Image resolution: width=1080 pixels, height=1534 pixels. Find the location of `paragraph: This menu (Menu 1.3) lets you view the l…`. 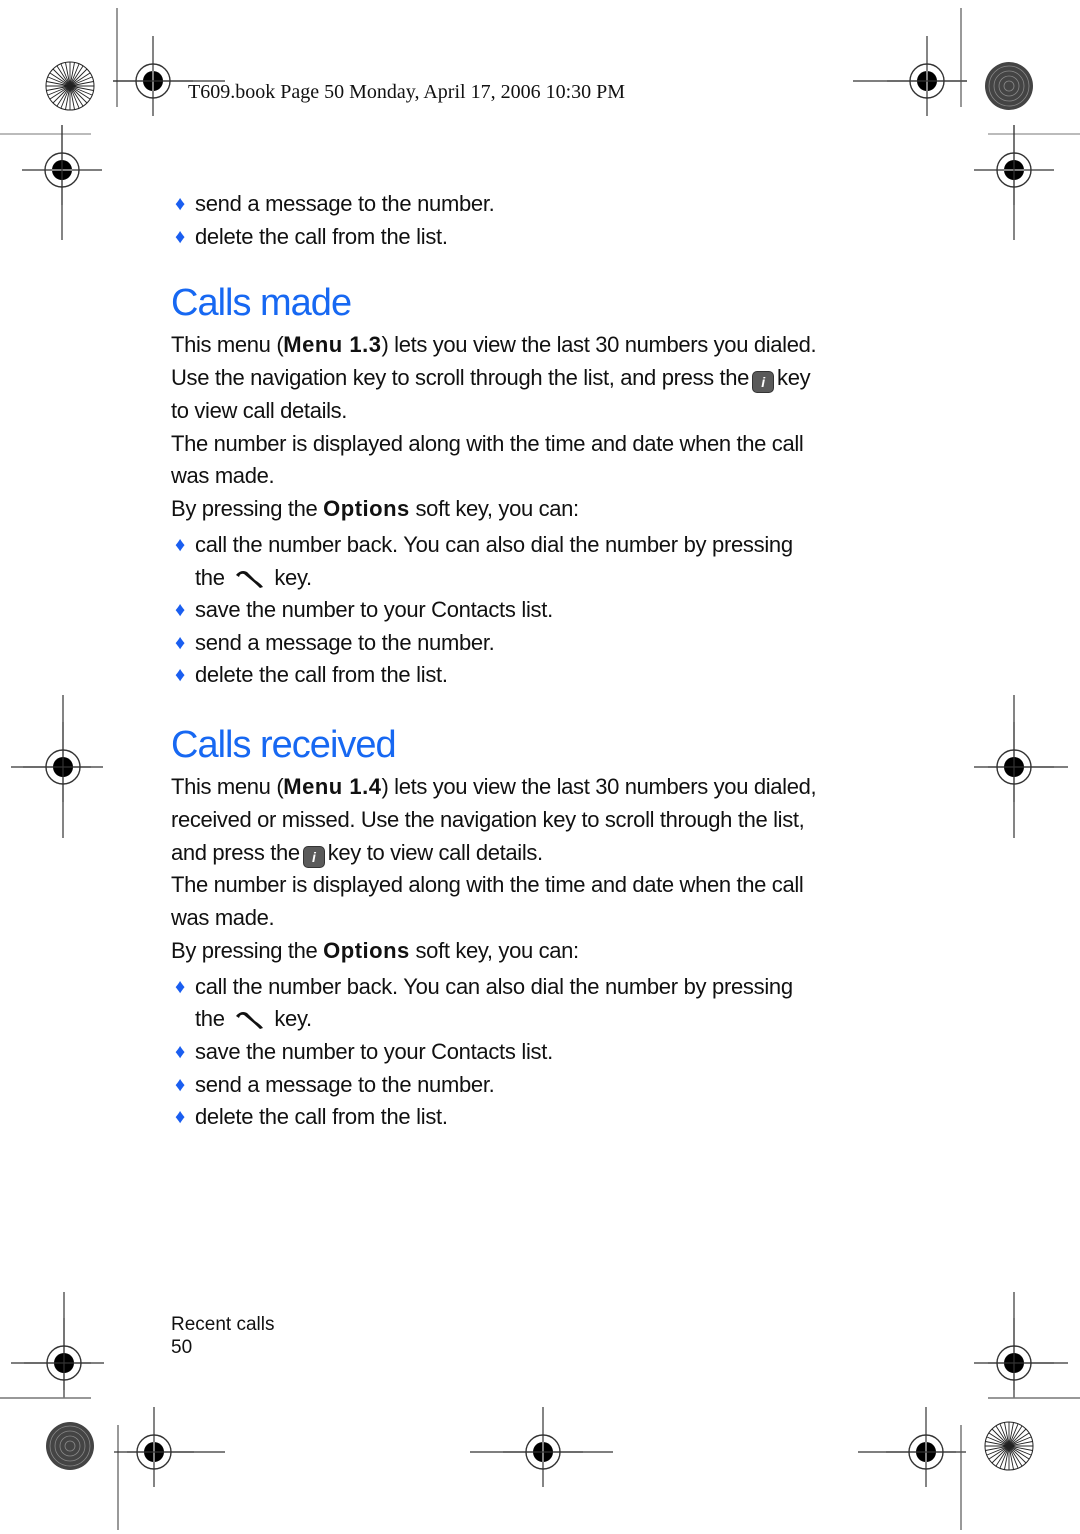

paragraph: This menu (Menu 1.3) lets you view the l… is located at coordinates (494, 377).